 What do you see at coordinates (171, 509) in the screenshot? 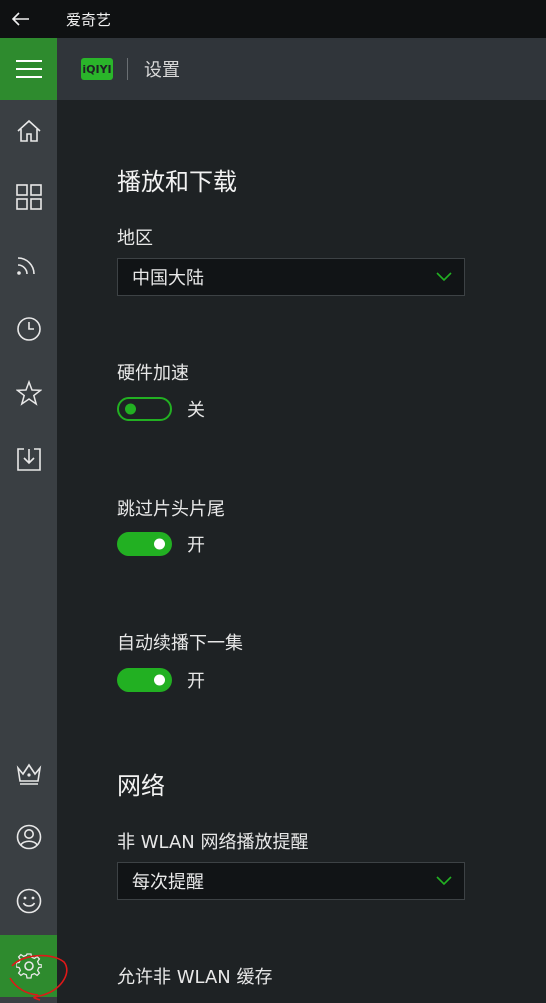
I see `skip-intro-label: 跳过片头片尾` at bounding box center [171, 509].